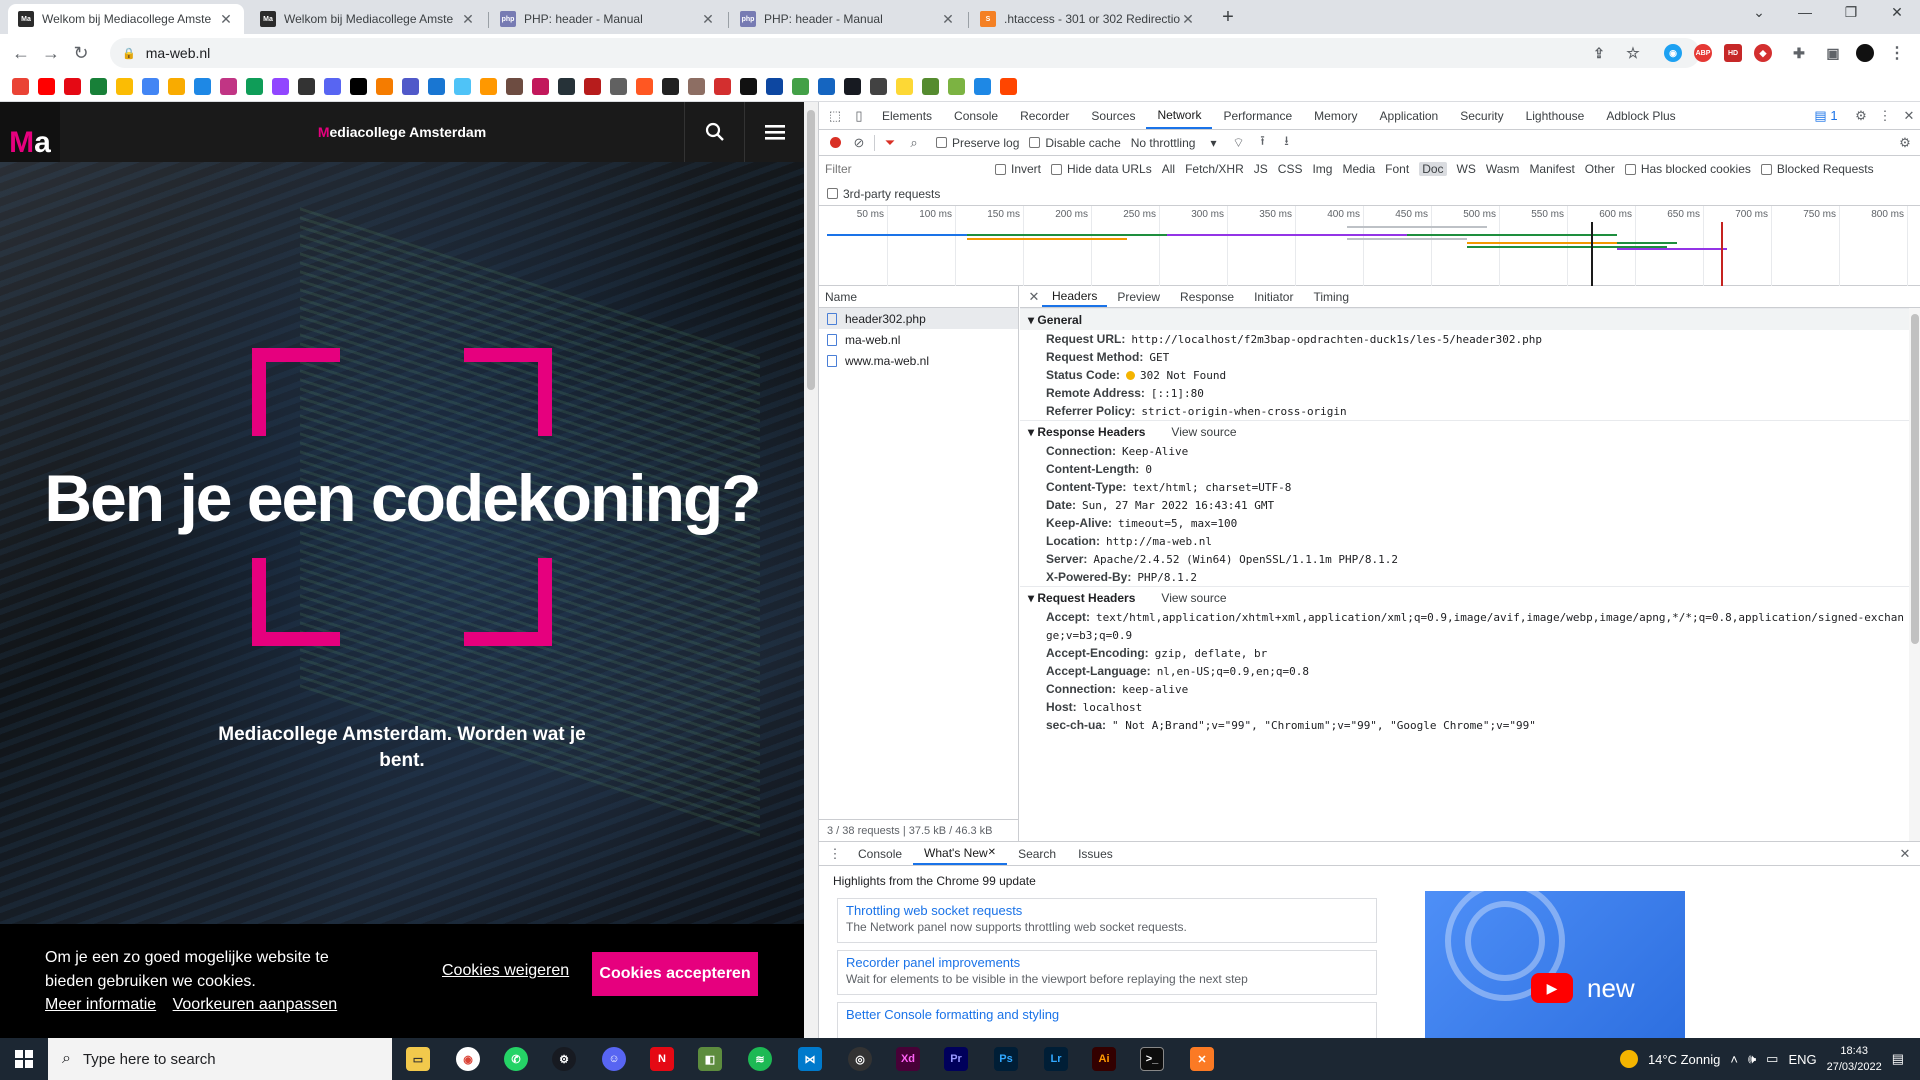 The image size is (1920, 1080). What do you see at coordinates (1733, 53) in the screenshot?
I see `hd-extension-icon: HD` at bounding box center [1733, 53].